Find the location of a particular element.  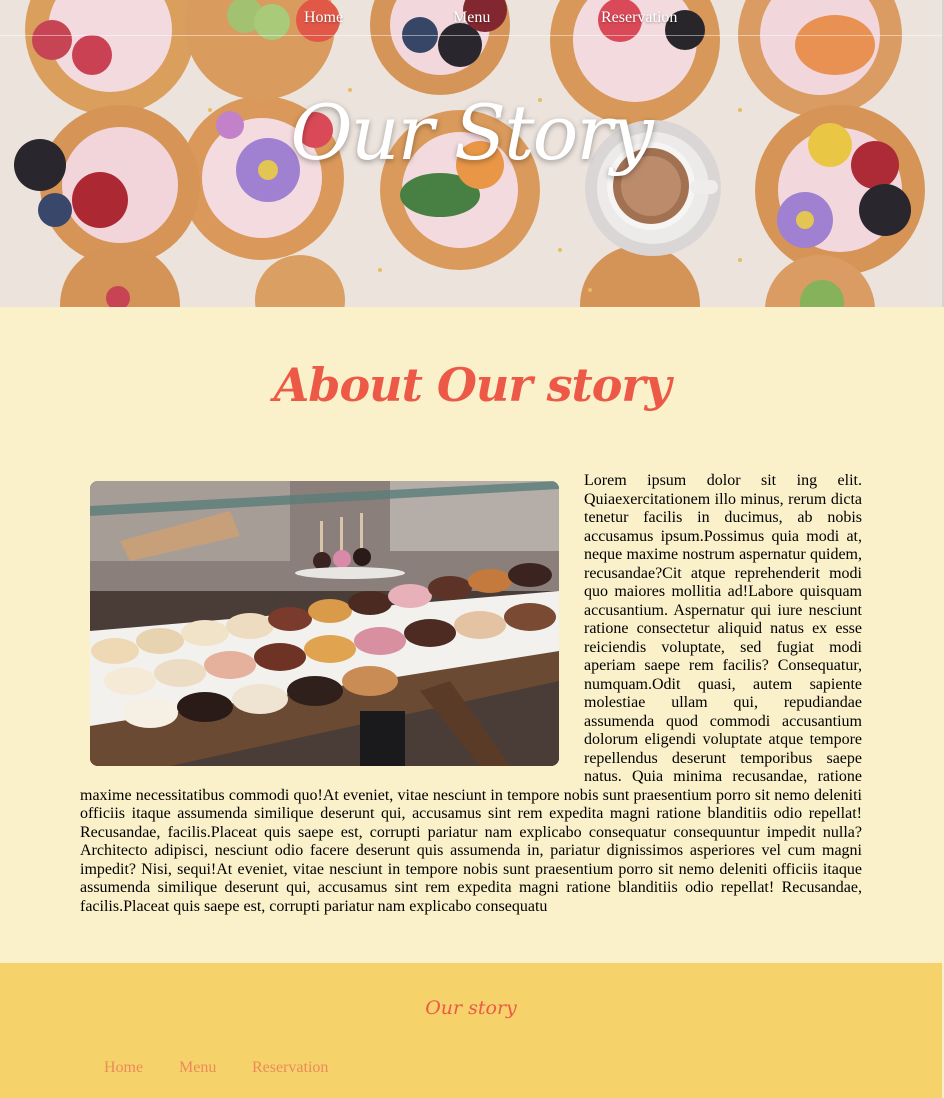

footer-reservation-link: Reservation is located at coordinates (290, 1068).